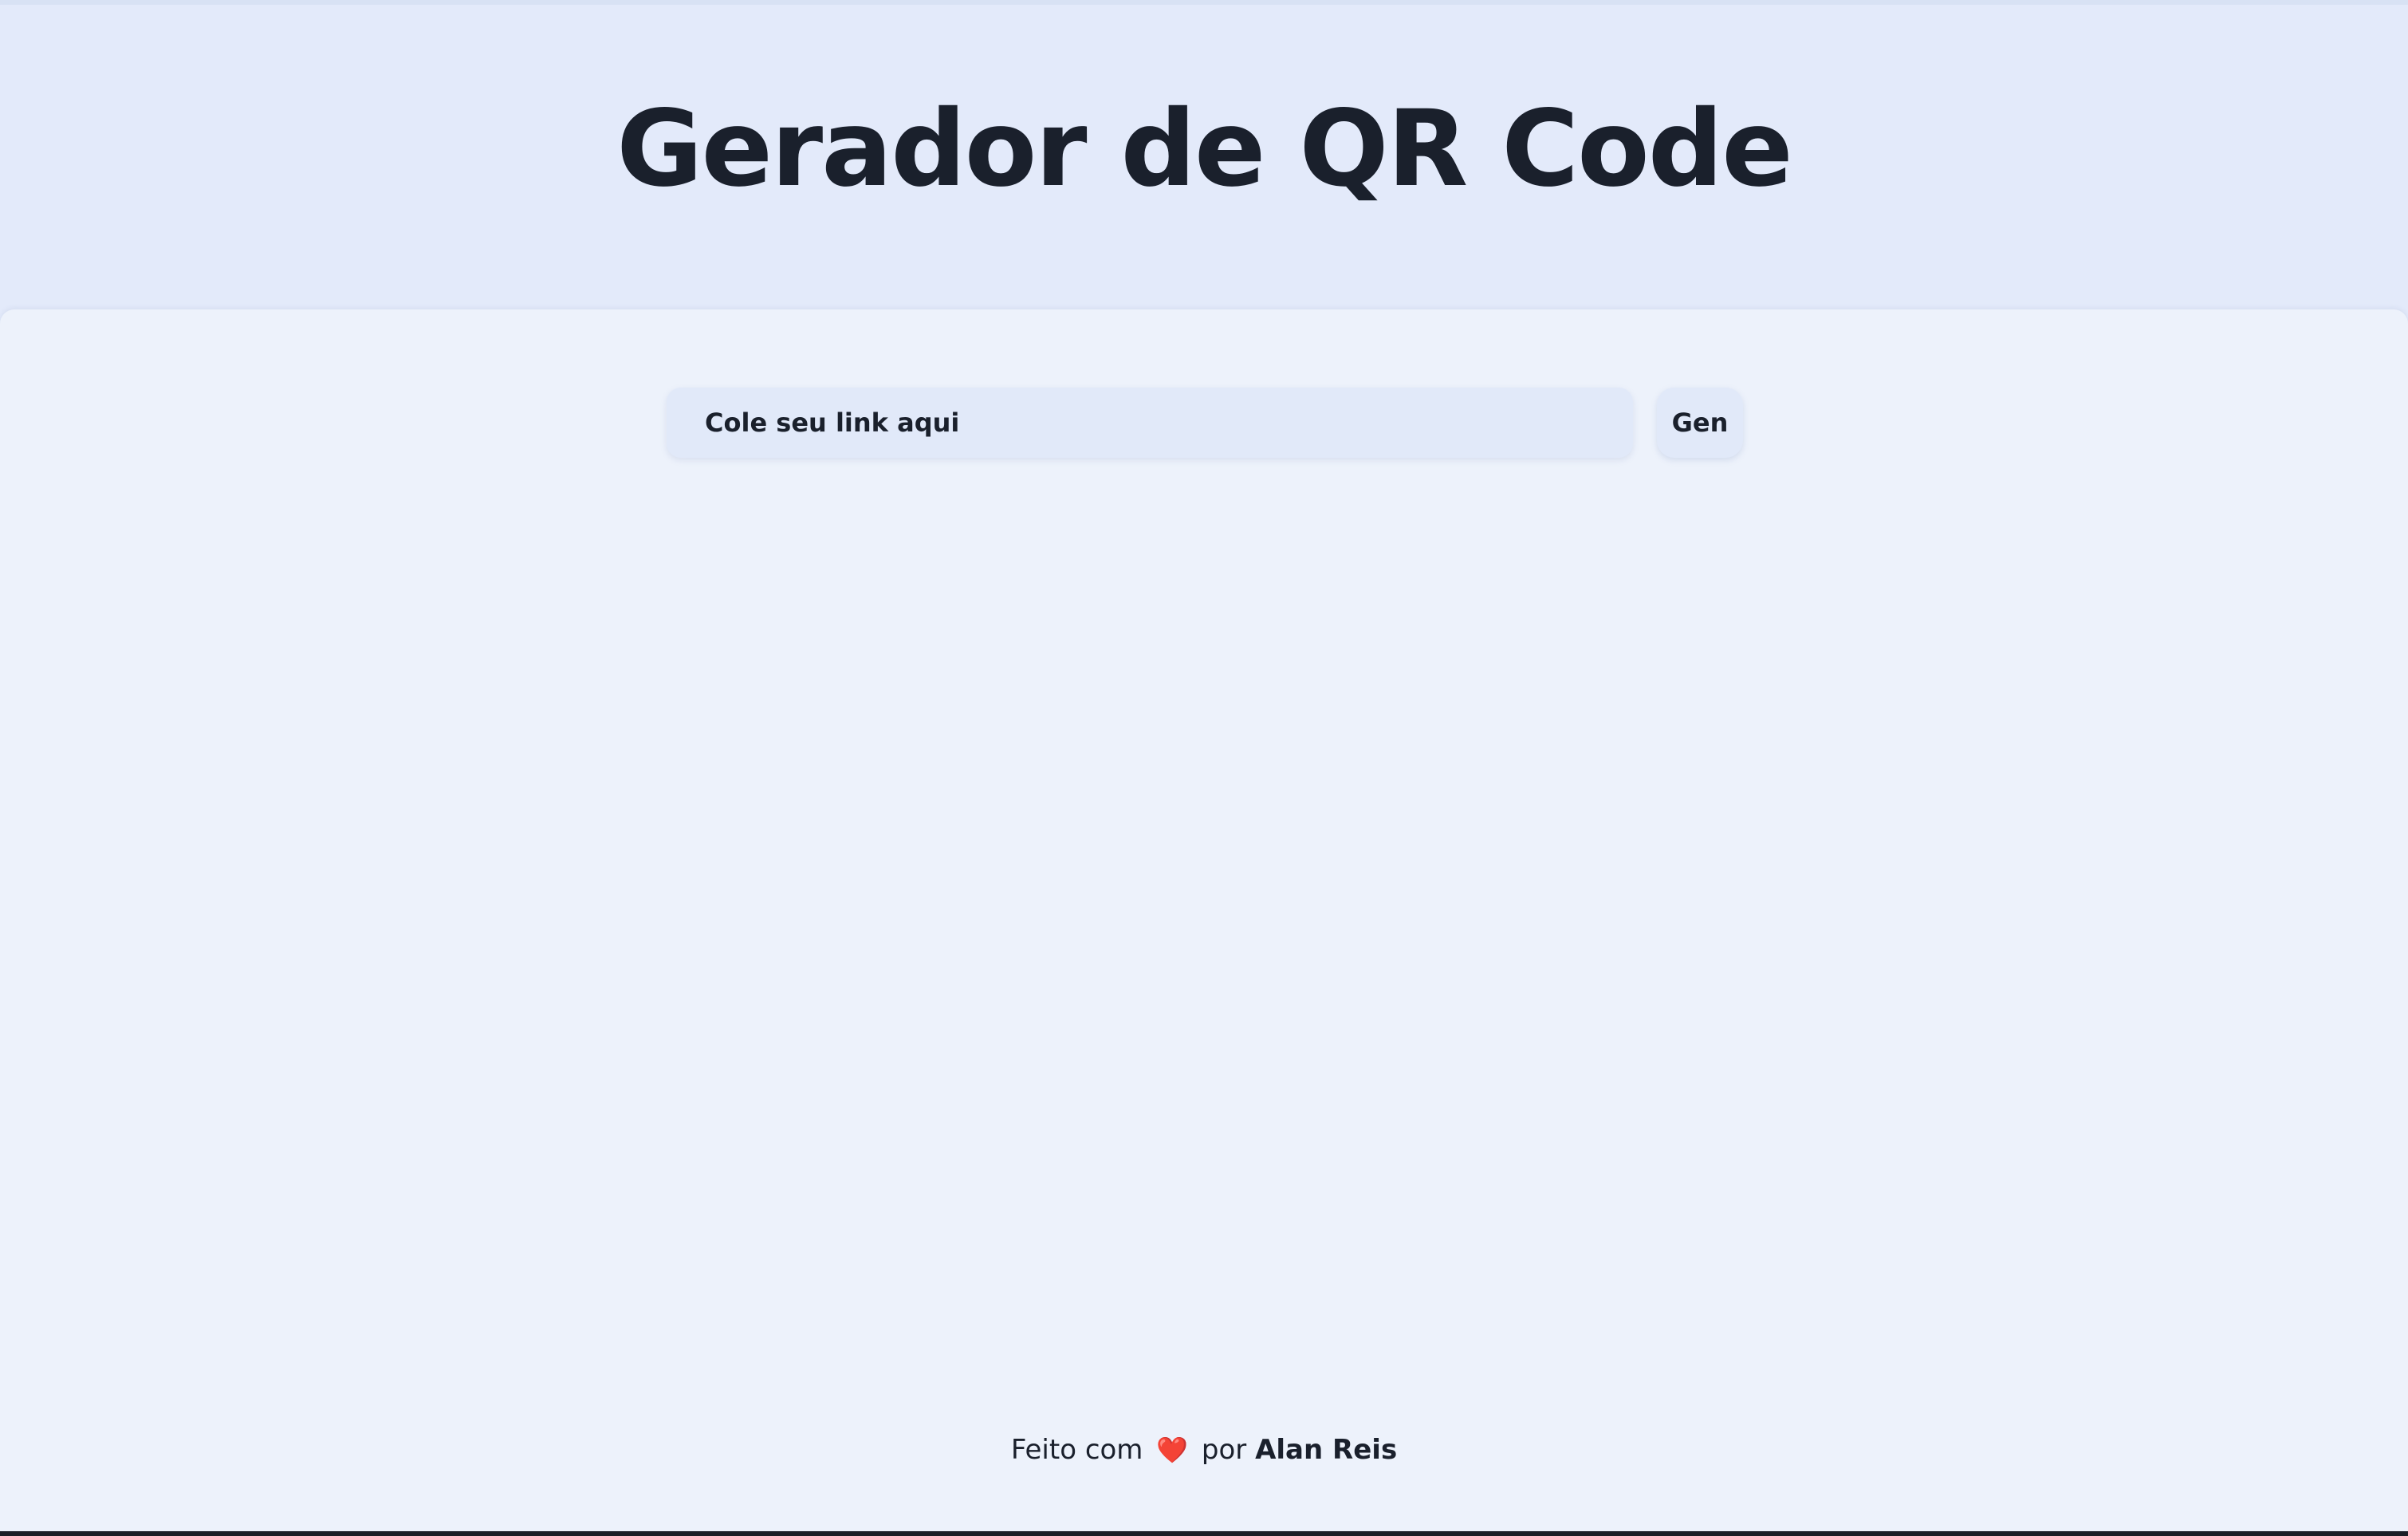 The image size is (2408, 1536). I want to click on heart-icon: ❤️, so click(1172, 1450).